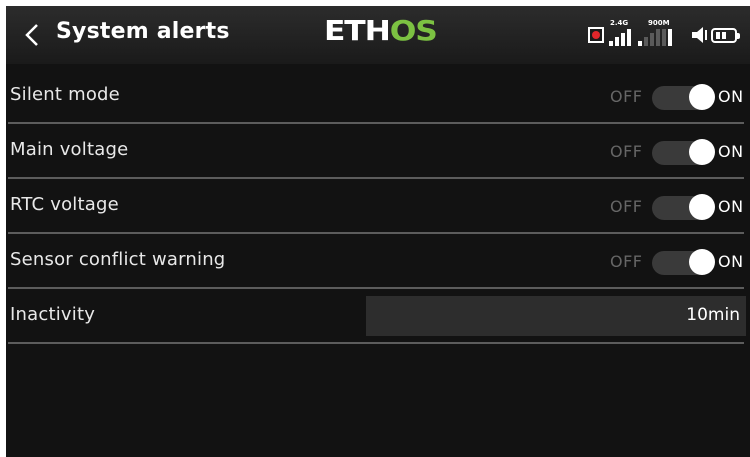 This screenshot has width=750, height=457. Describe the element at coordinates (64, 204) in the screenshot. I see `row-label: RTC voltage` at that location.